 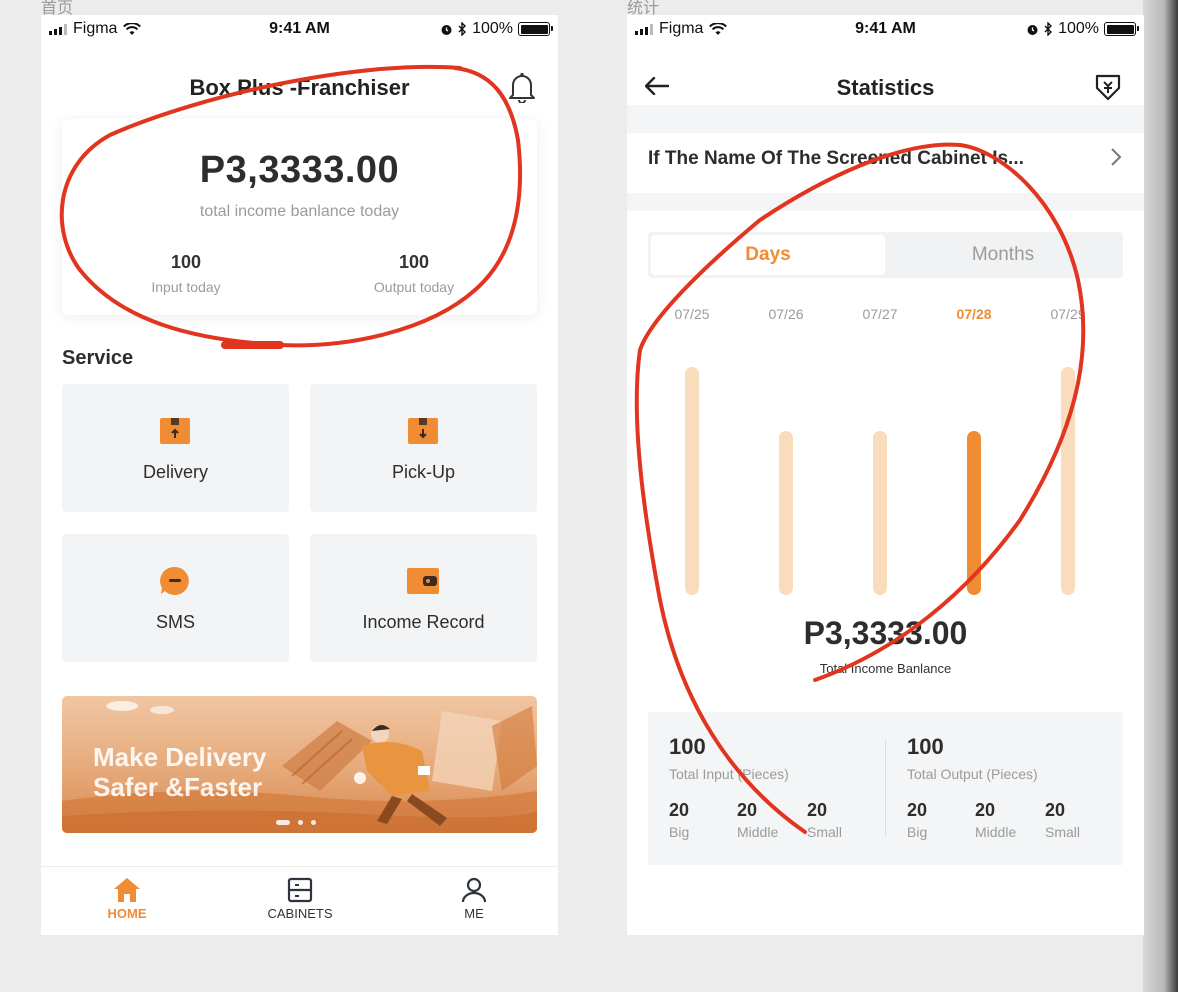 What do you see at coordinates (973, 314) in the screenshot?
I see `chart-day-label: 07/28` at bounding box center [973, 314].